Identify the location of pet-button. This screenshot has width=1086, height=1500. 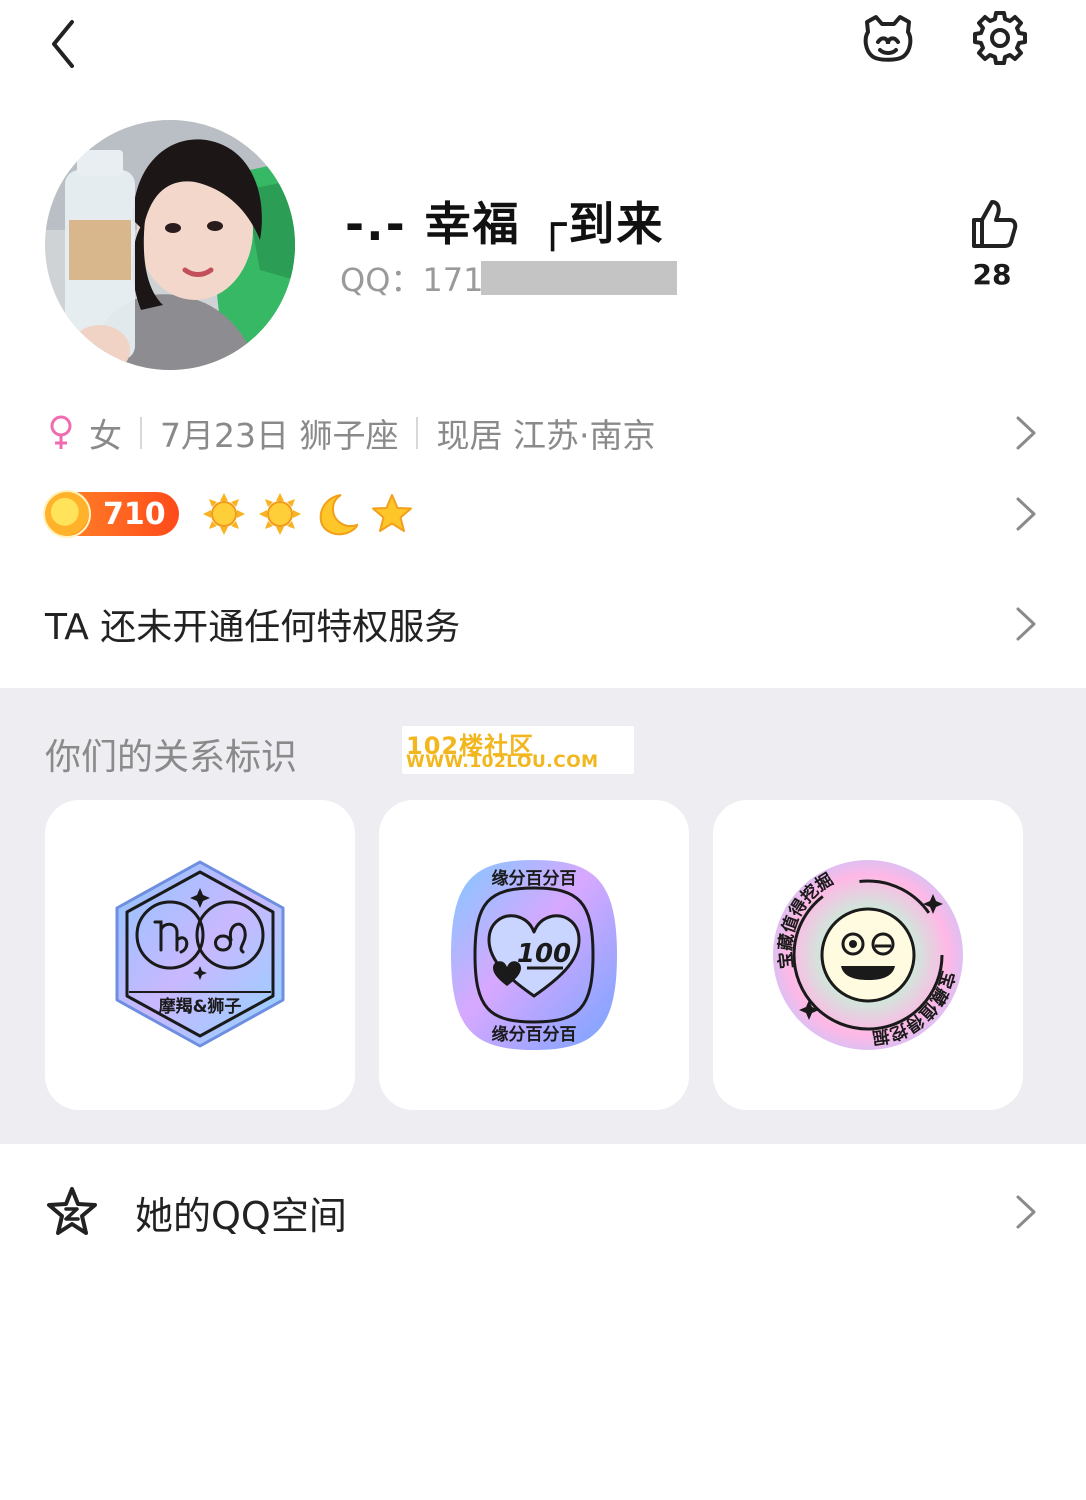
(888, 38).